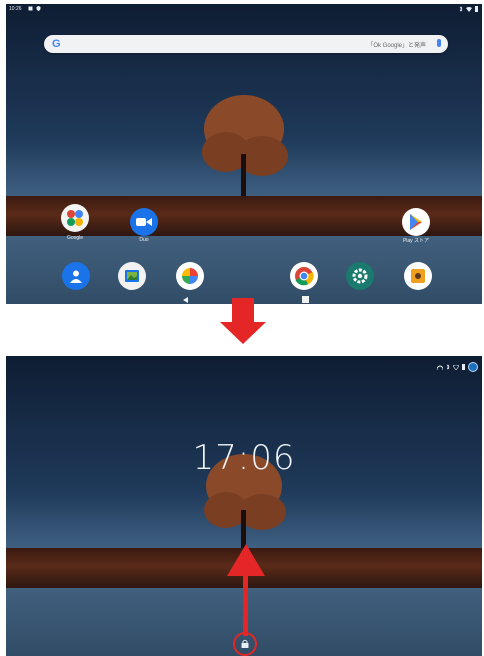  I want to click on music-icon, so click(418, 276).